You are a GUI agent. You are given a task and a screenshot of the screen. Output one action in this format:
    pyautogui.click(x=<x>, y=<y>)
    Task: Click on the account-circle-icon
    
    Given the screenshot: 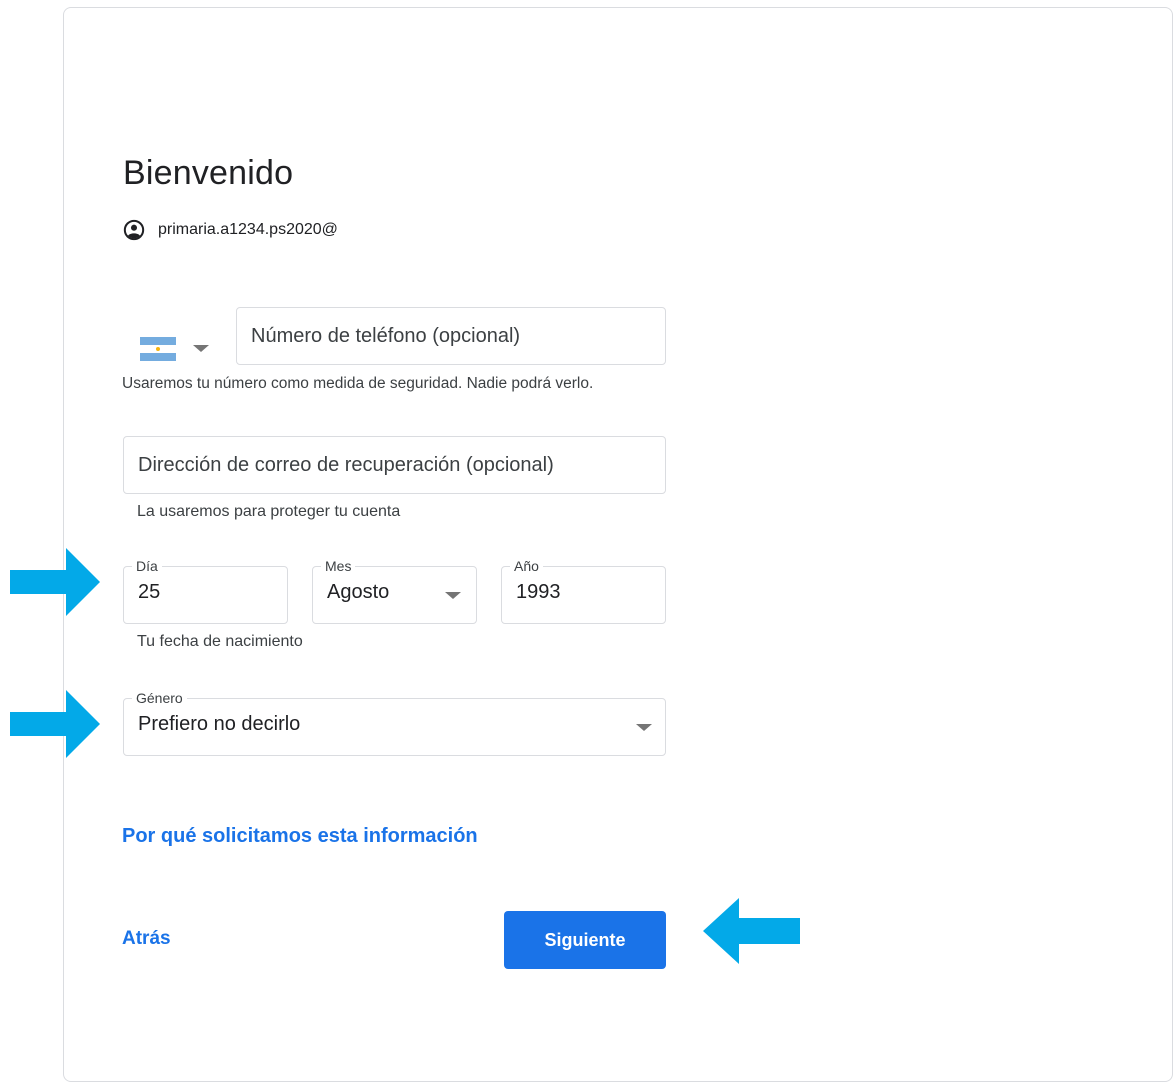 What is the action you would take?
    pyautogui.click(x=134, y=230)
    